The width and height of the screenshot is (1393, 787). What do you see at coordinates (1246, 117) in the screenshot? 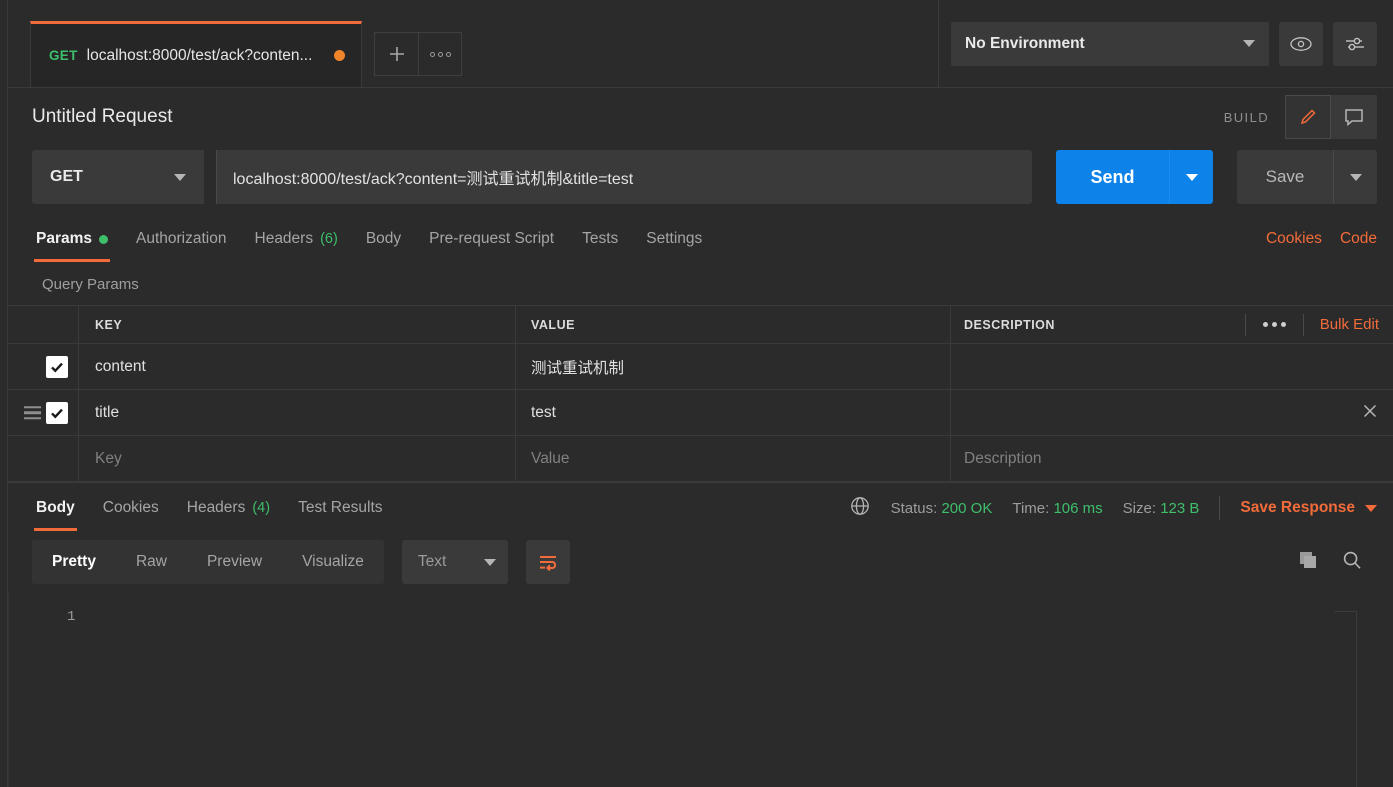
I see `build-label: BUILD` at bounding box center [1246, 117].